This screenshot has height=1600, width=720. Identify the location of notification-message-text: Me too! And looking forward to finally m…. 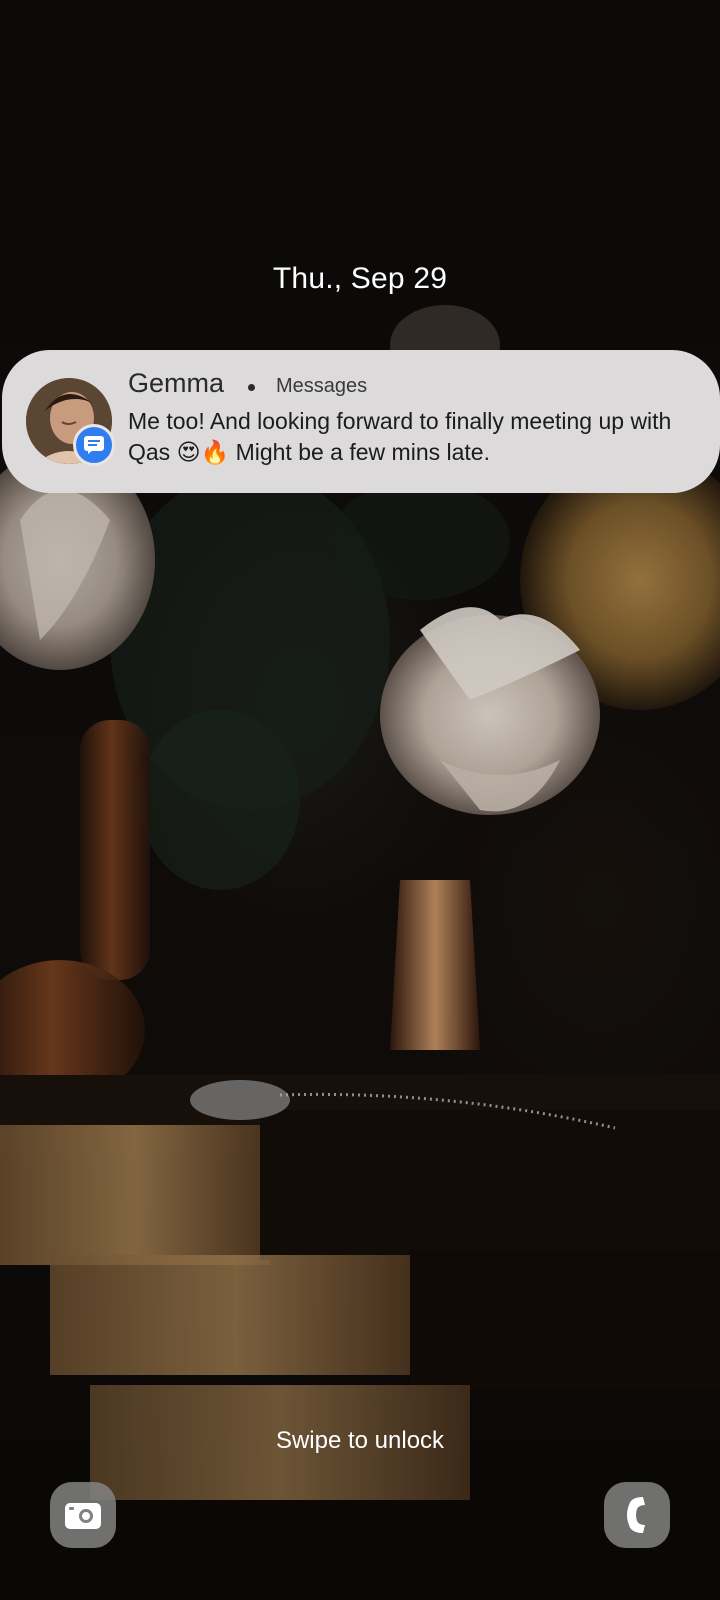
(400, 436).